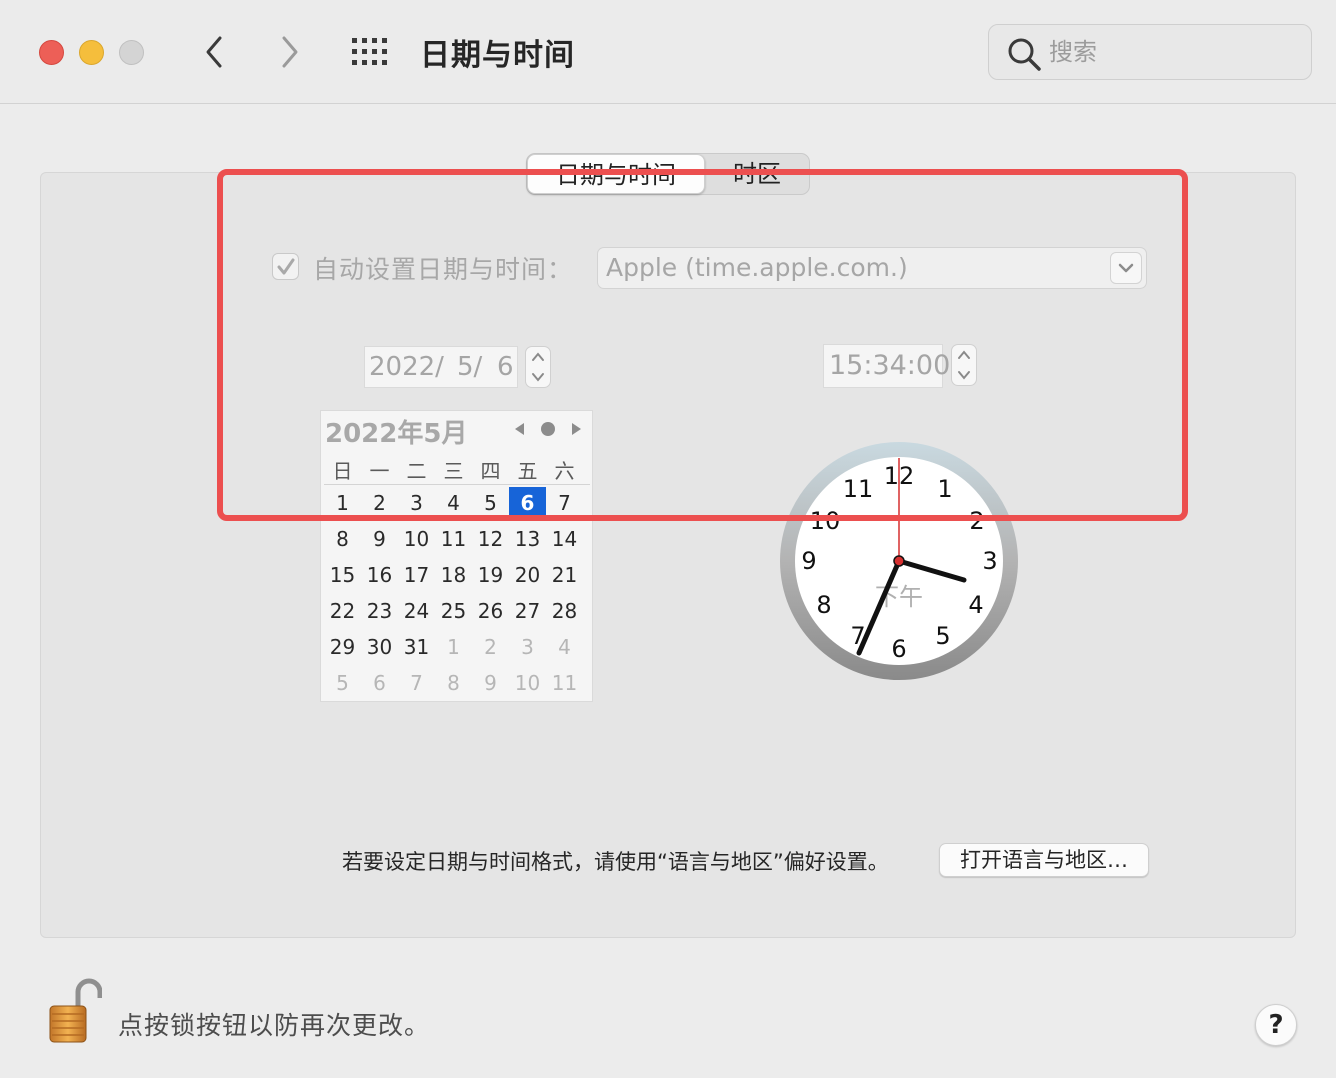 This screenshot has width=1336, height=1078. I want to click on calendar-day: 18, so click(453, 575).